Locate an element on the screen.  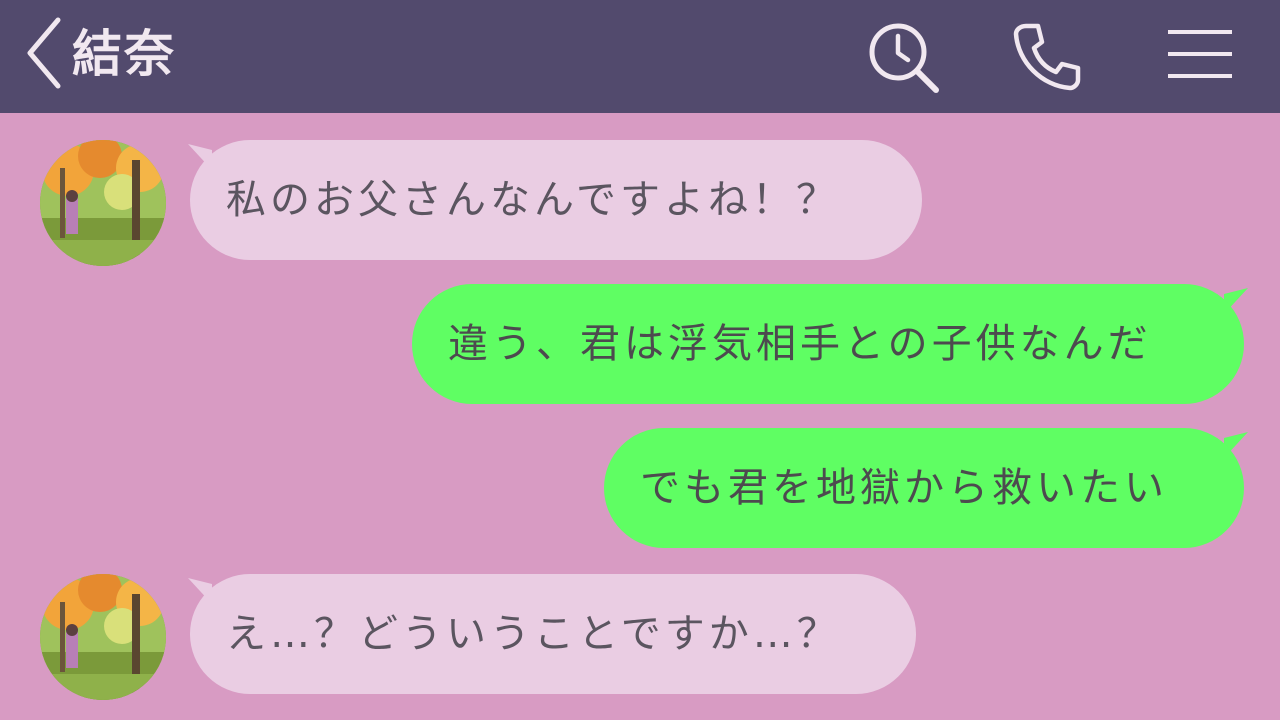
menu-icon is located at coordinates (1200, 56).